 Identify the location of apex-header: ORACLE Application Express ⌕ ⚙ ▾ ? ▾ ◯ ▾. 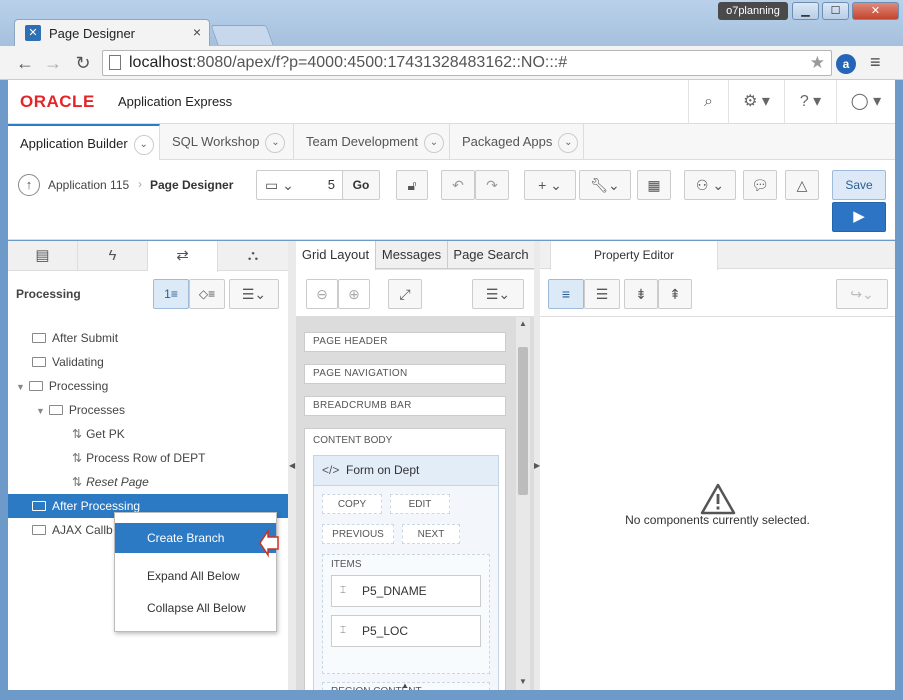
(451, 102).